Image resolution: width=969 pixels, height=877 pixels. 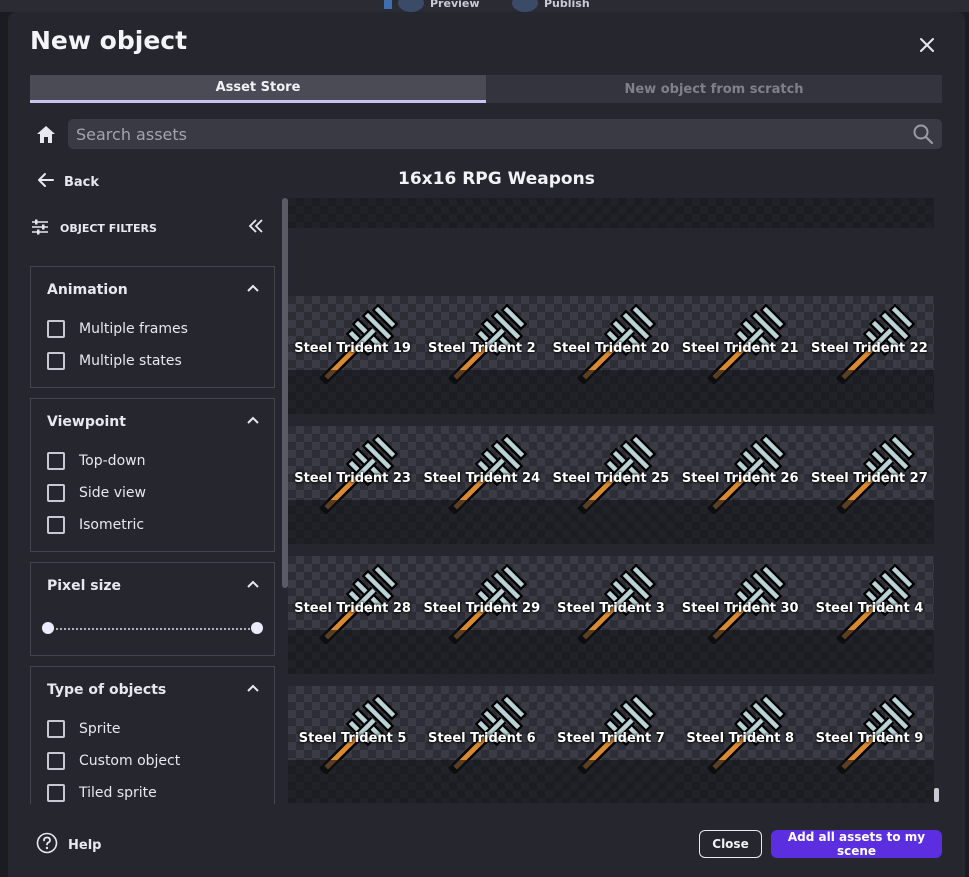 What do you see at coordinates (936, 795) in the screenshot?
I see `asset-grid-scrollbar` at bounding box center [936, 795].